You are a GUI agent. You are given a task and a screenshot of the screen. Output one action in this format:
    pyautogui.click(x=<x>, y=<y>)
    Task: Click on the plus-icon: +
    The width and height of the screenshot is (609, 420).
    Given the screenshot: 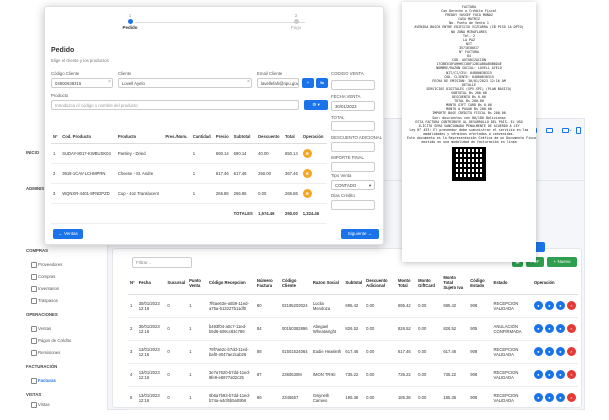 What is the action you would take?
    pyautogui.click(x=308, y=82)
    